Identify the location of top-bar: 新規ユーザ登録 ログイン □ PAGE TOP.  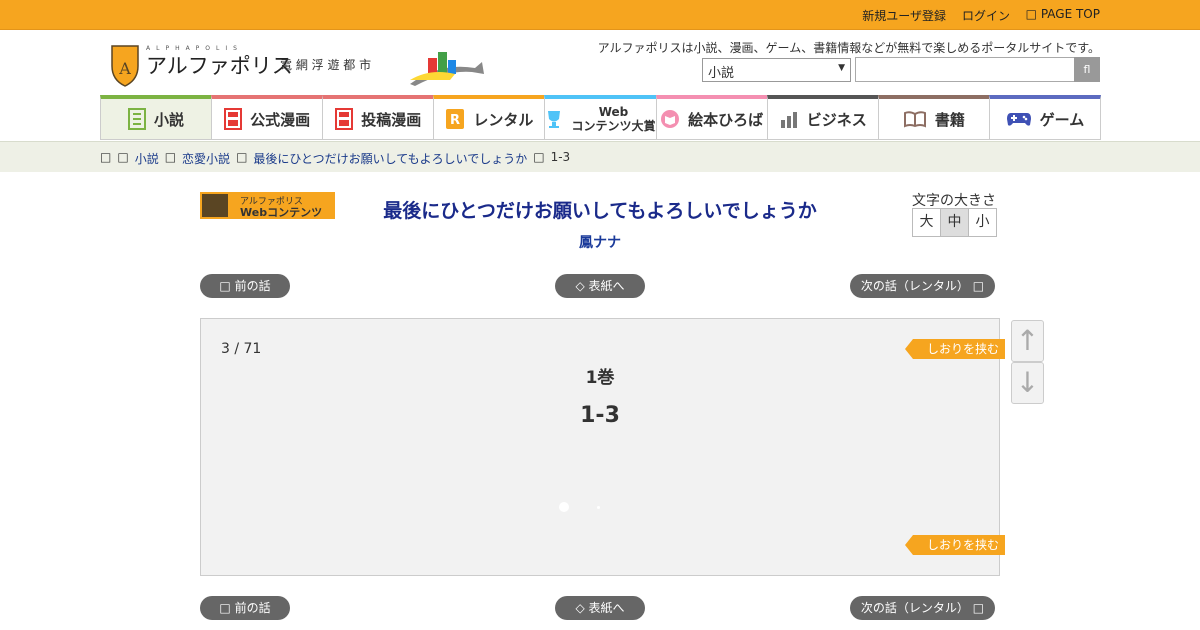
(600, 15).